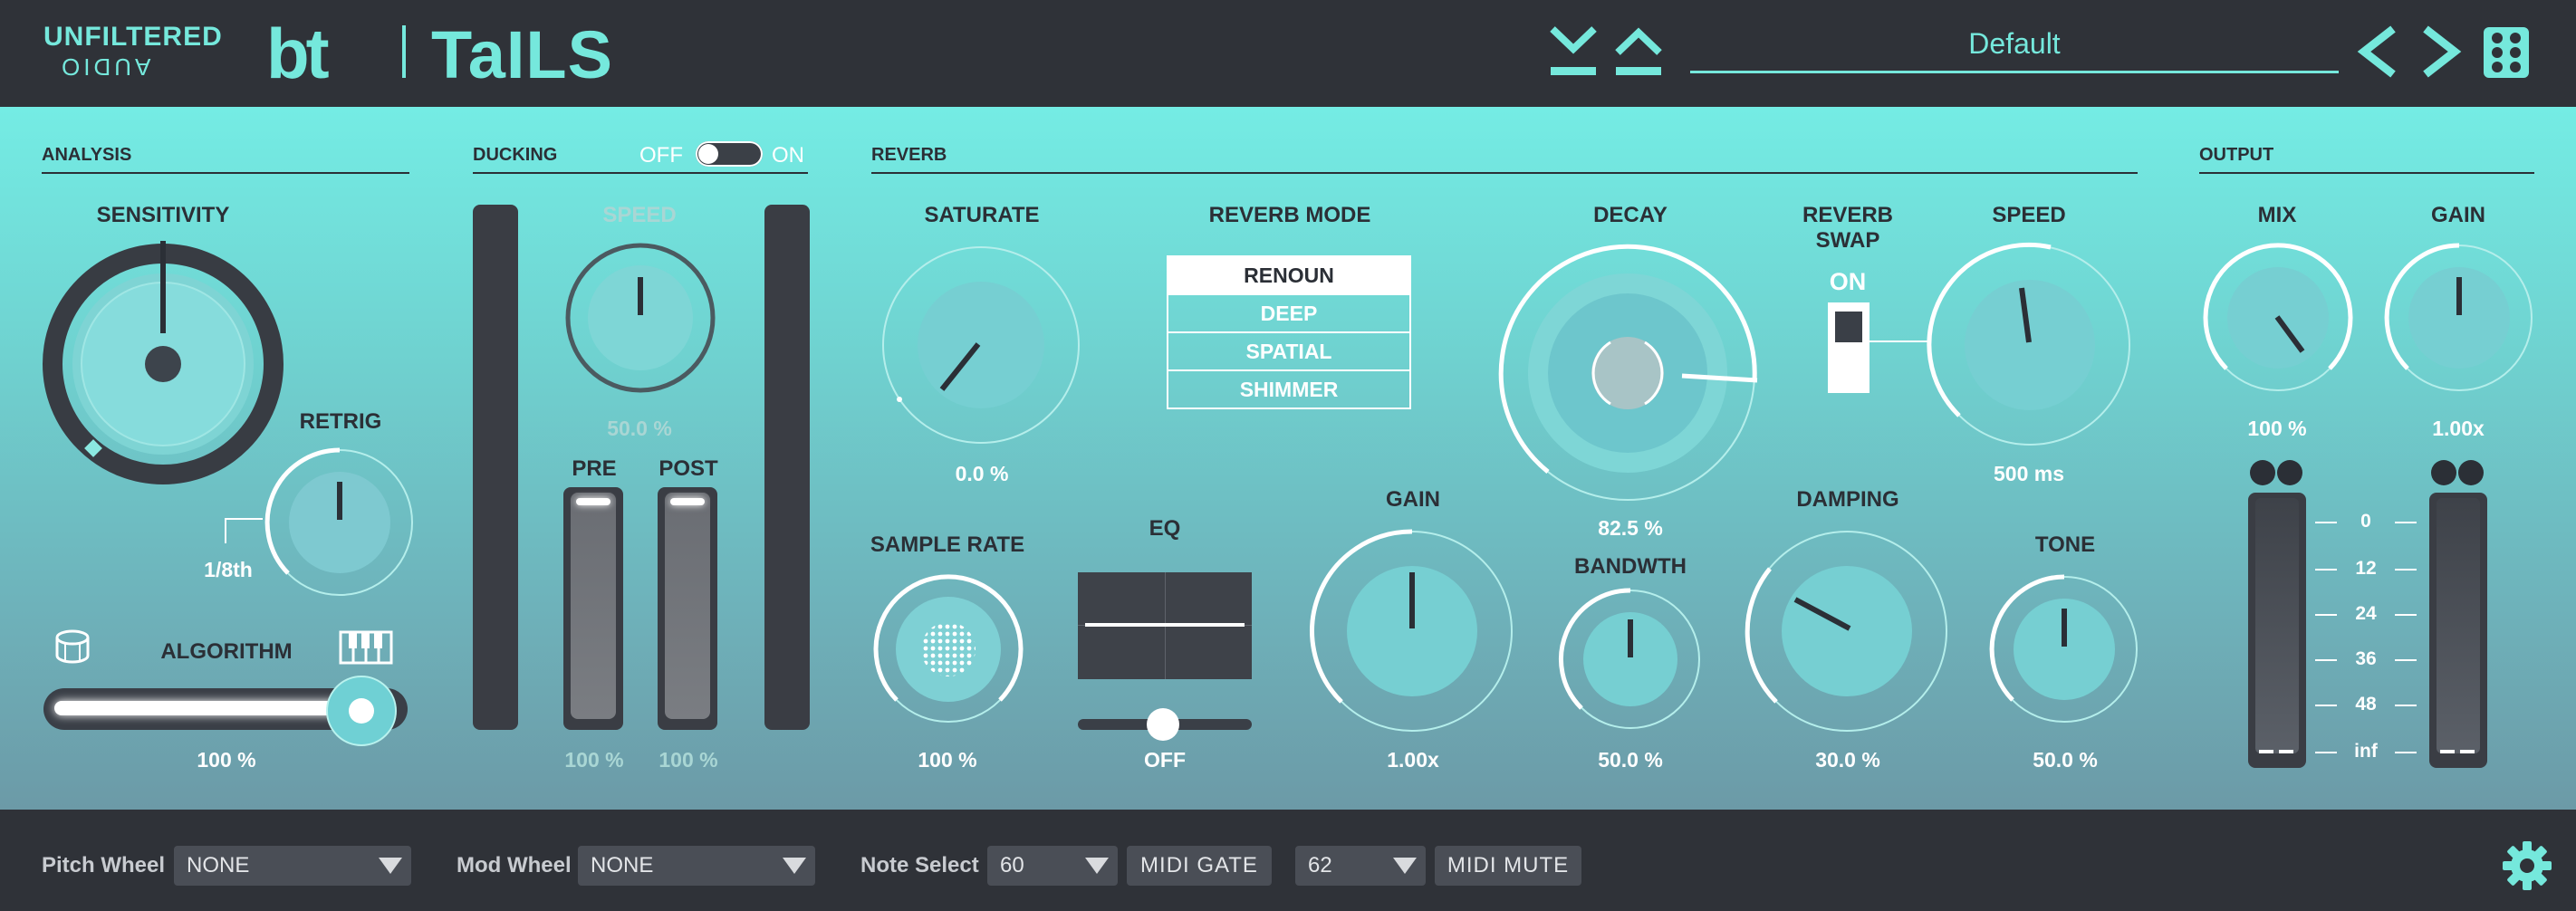 The width and height of the screenshot is (2576, 911). I want to click on gain-meter-tick-right, so click(2467, 751).